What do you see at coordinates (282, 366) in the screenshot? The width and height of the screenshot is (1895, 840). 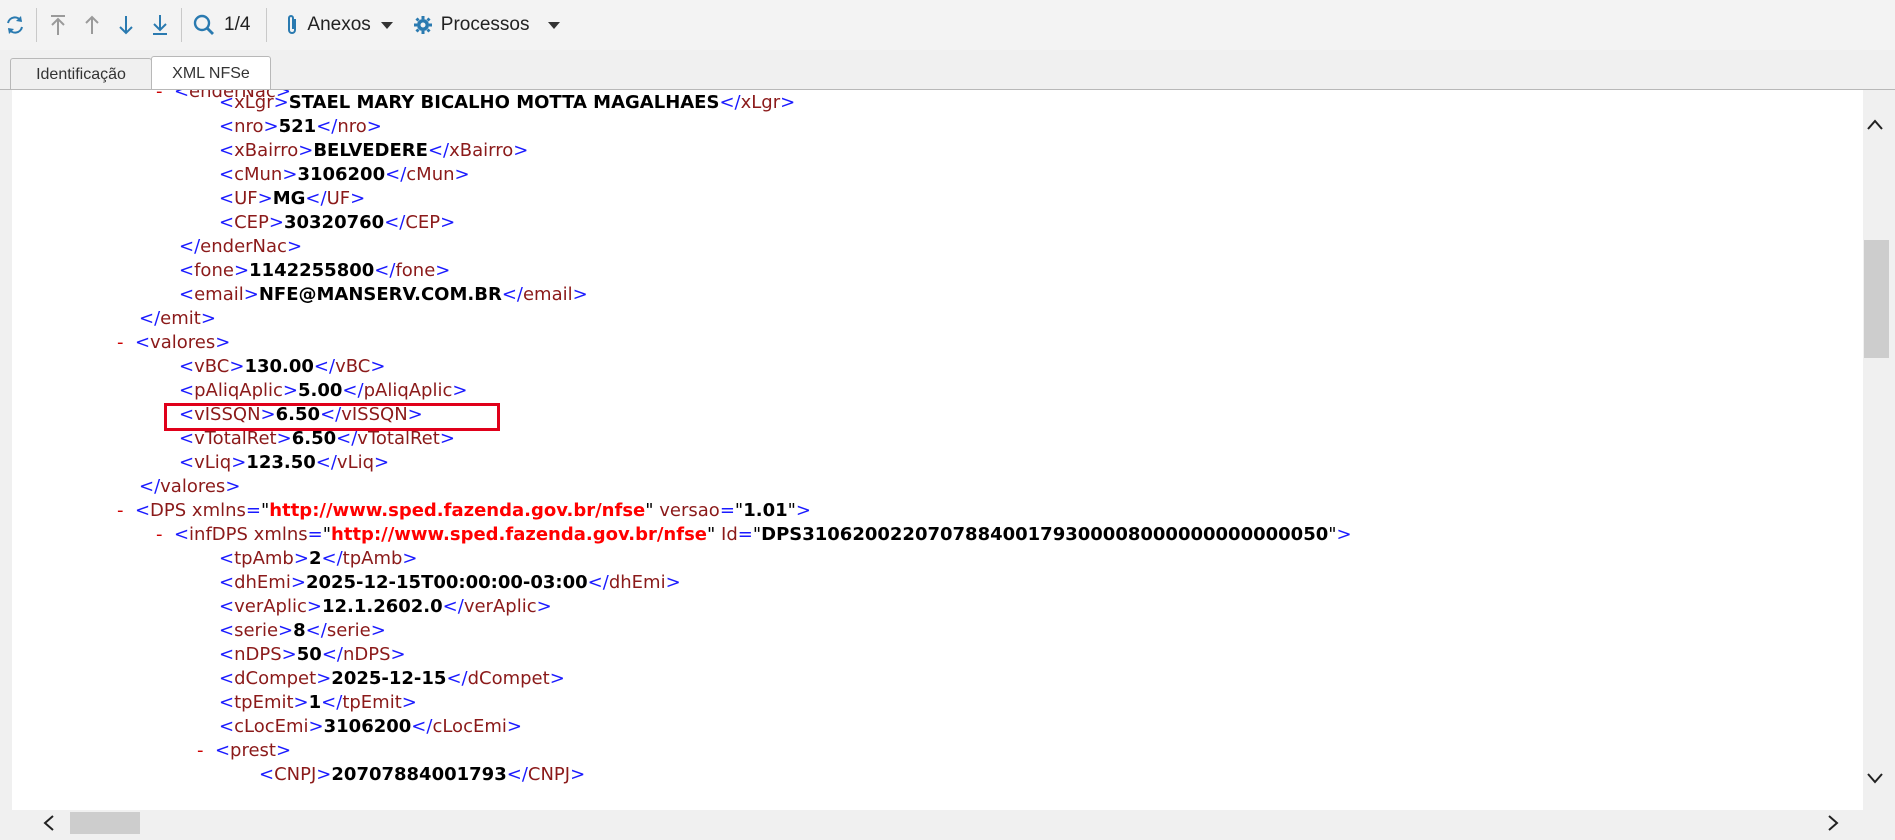 I see `xml-line-vbc: <vBC>130.00</vBC>` at bounding box center [282, 366].